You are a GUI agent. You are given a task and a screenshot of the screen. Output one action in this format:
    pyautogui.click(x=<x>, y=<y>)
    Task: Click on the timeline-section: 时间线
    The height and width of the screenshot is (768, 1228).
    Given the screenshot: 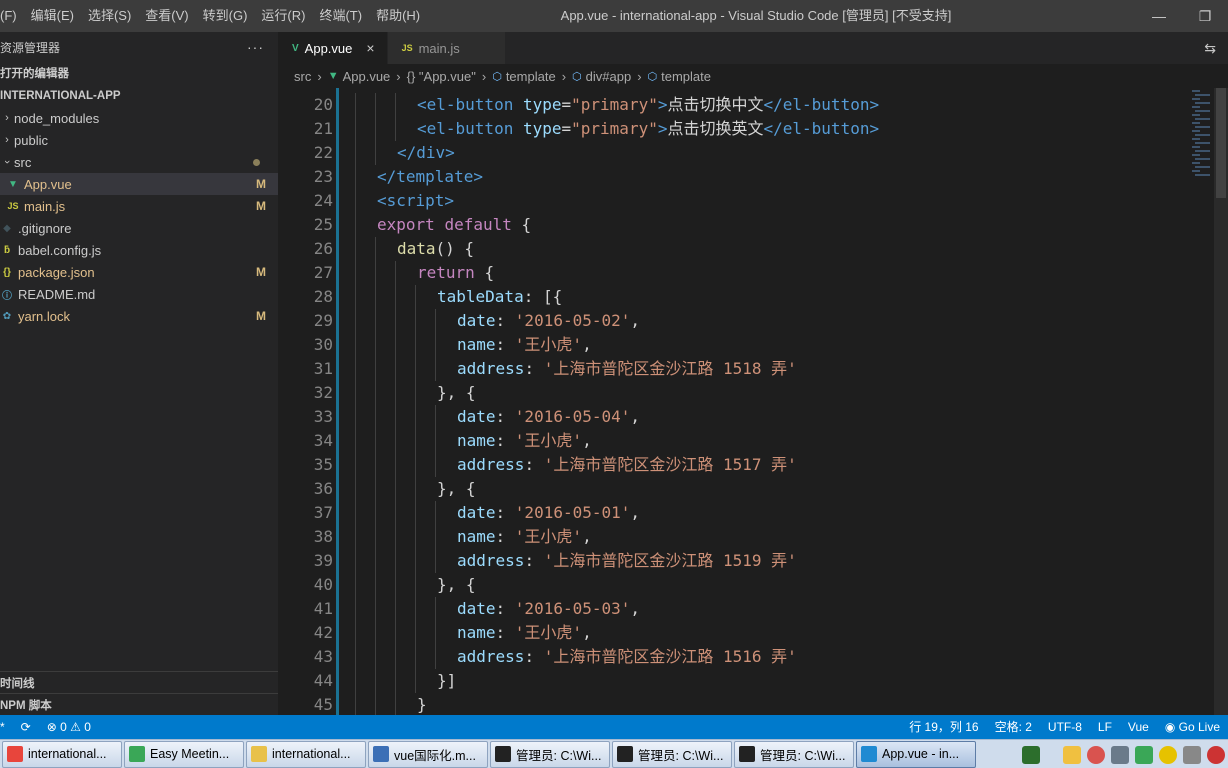 What is the action you would take?
    pyautogui.click(x=139, y=682)
    